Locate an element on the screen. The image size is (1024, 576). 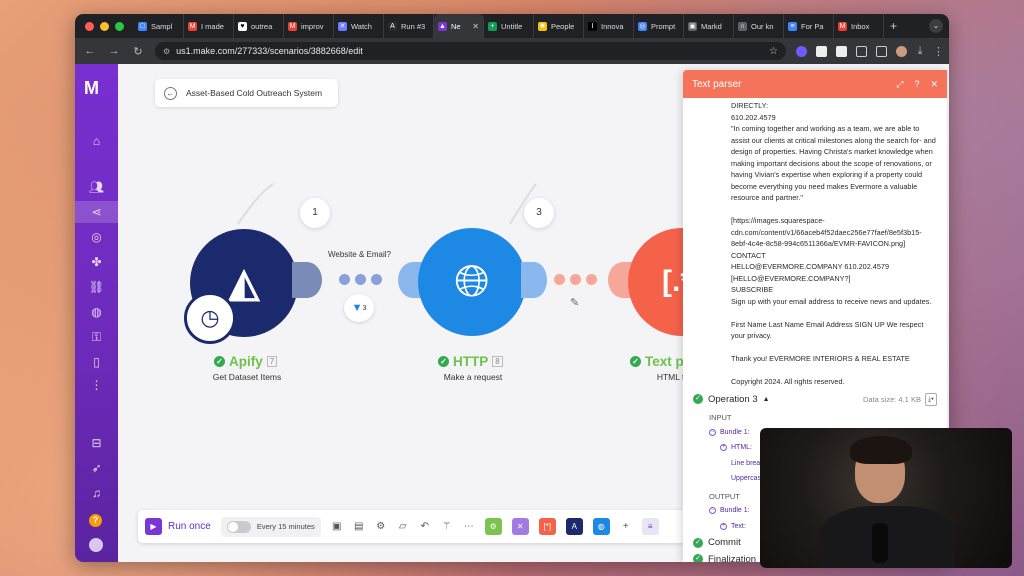
tab-favicon-icon: M is located at coordinates (192, 26).